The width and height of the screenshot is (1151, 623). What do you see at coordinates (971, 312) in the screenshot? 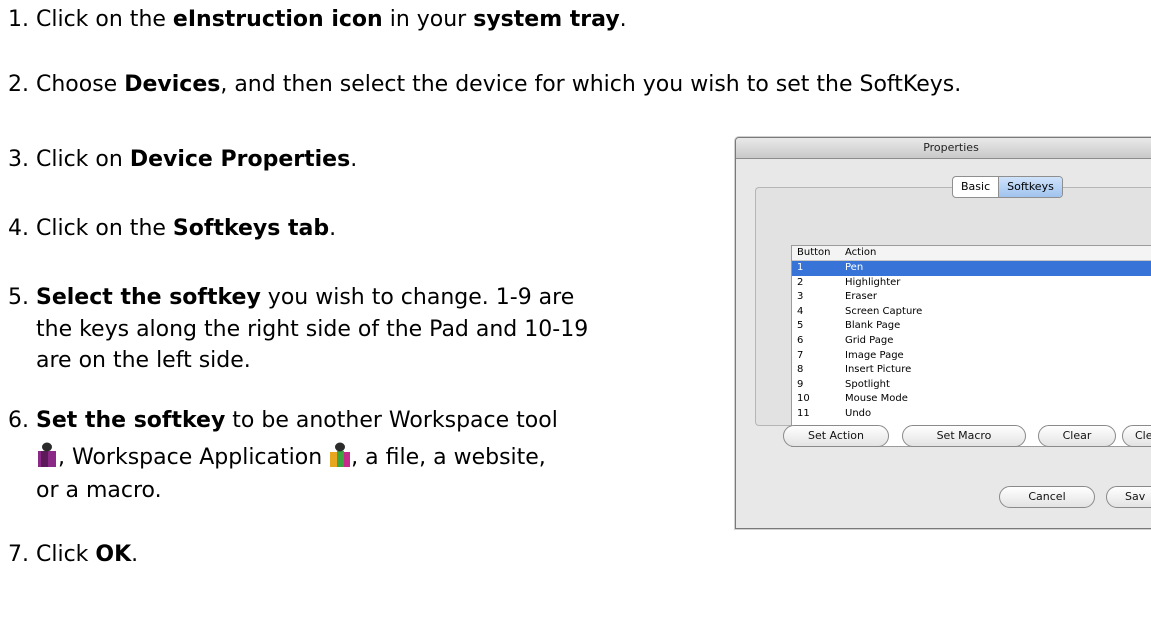
I see `table-row: 4 Screen Capture` at bounding box center [971, 312].